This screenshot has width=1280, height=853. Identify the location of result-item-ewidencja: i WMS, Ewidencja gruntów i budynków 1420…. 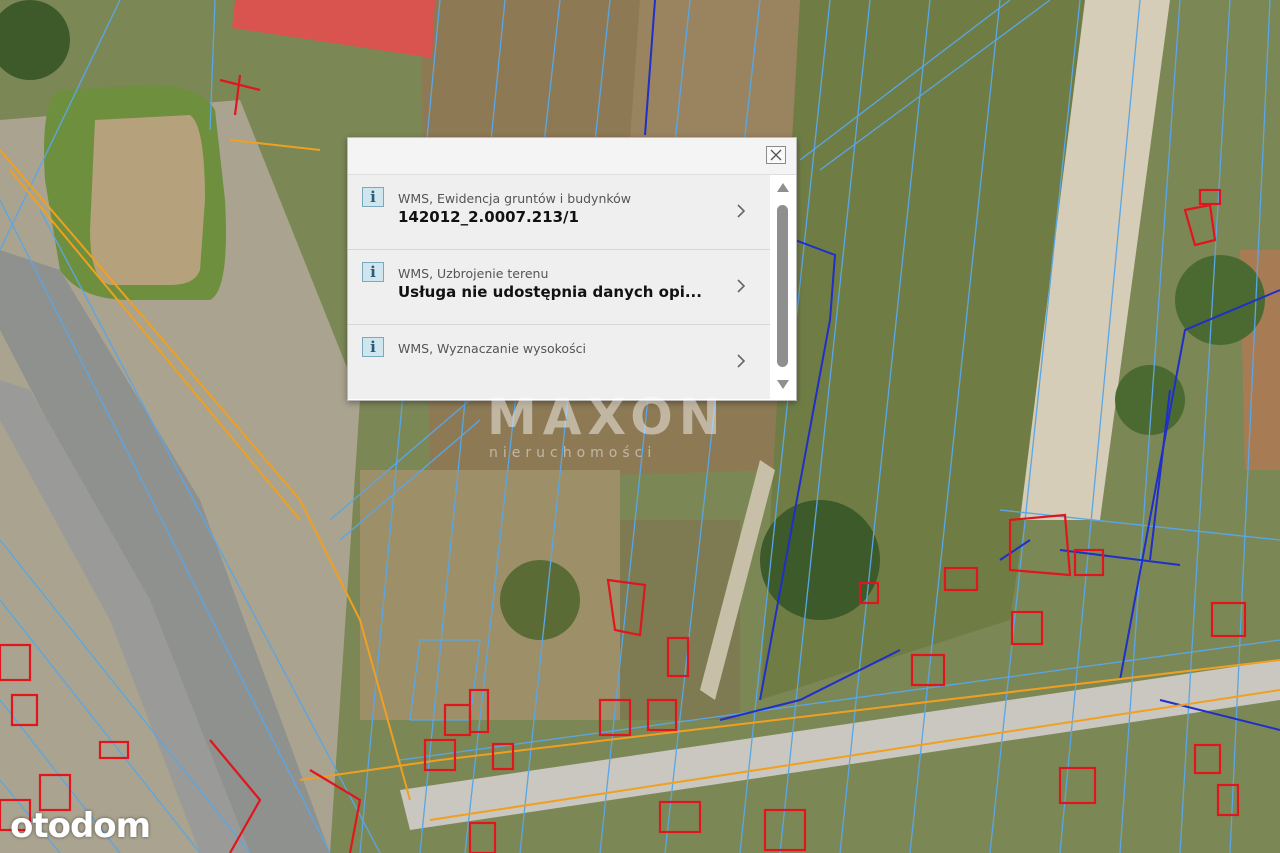
(559, 212).